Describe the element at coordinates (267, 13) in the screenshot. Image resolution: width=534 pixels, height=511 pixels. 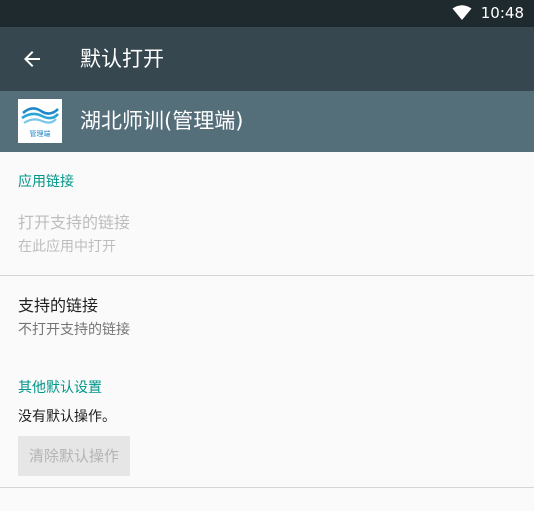
I see `status-bar: 10:48` at that location.